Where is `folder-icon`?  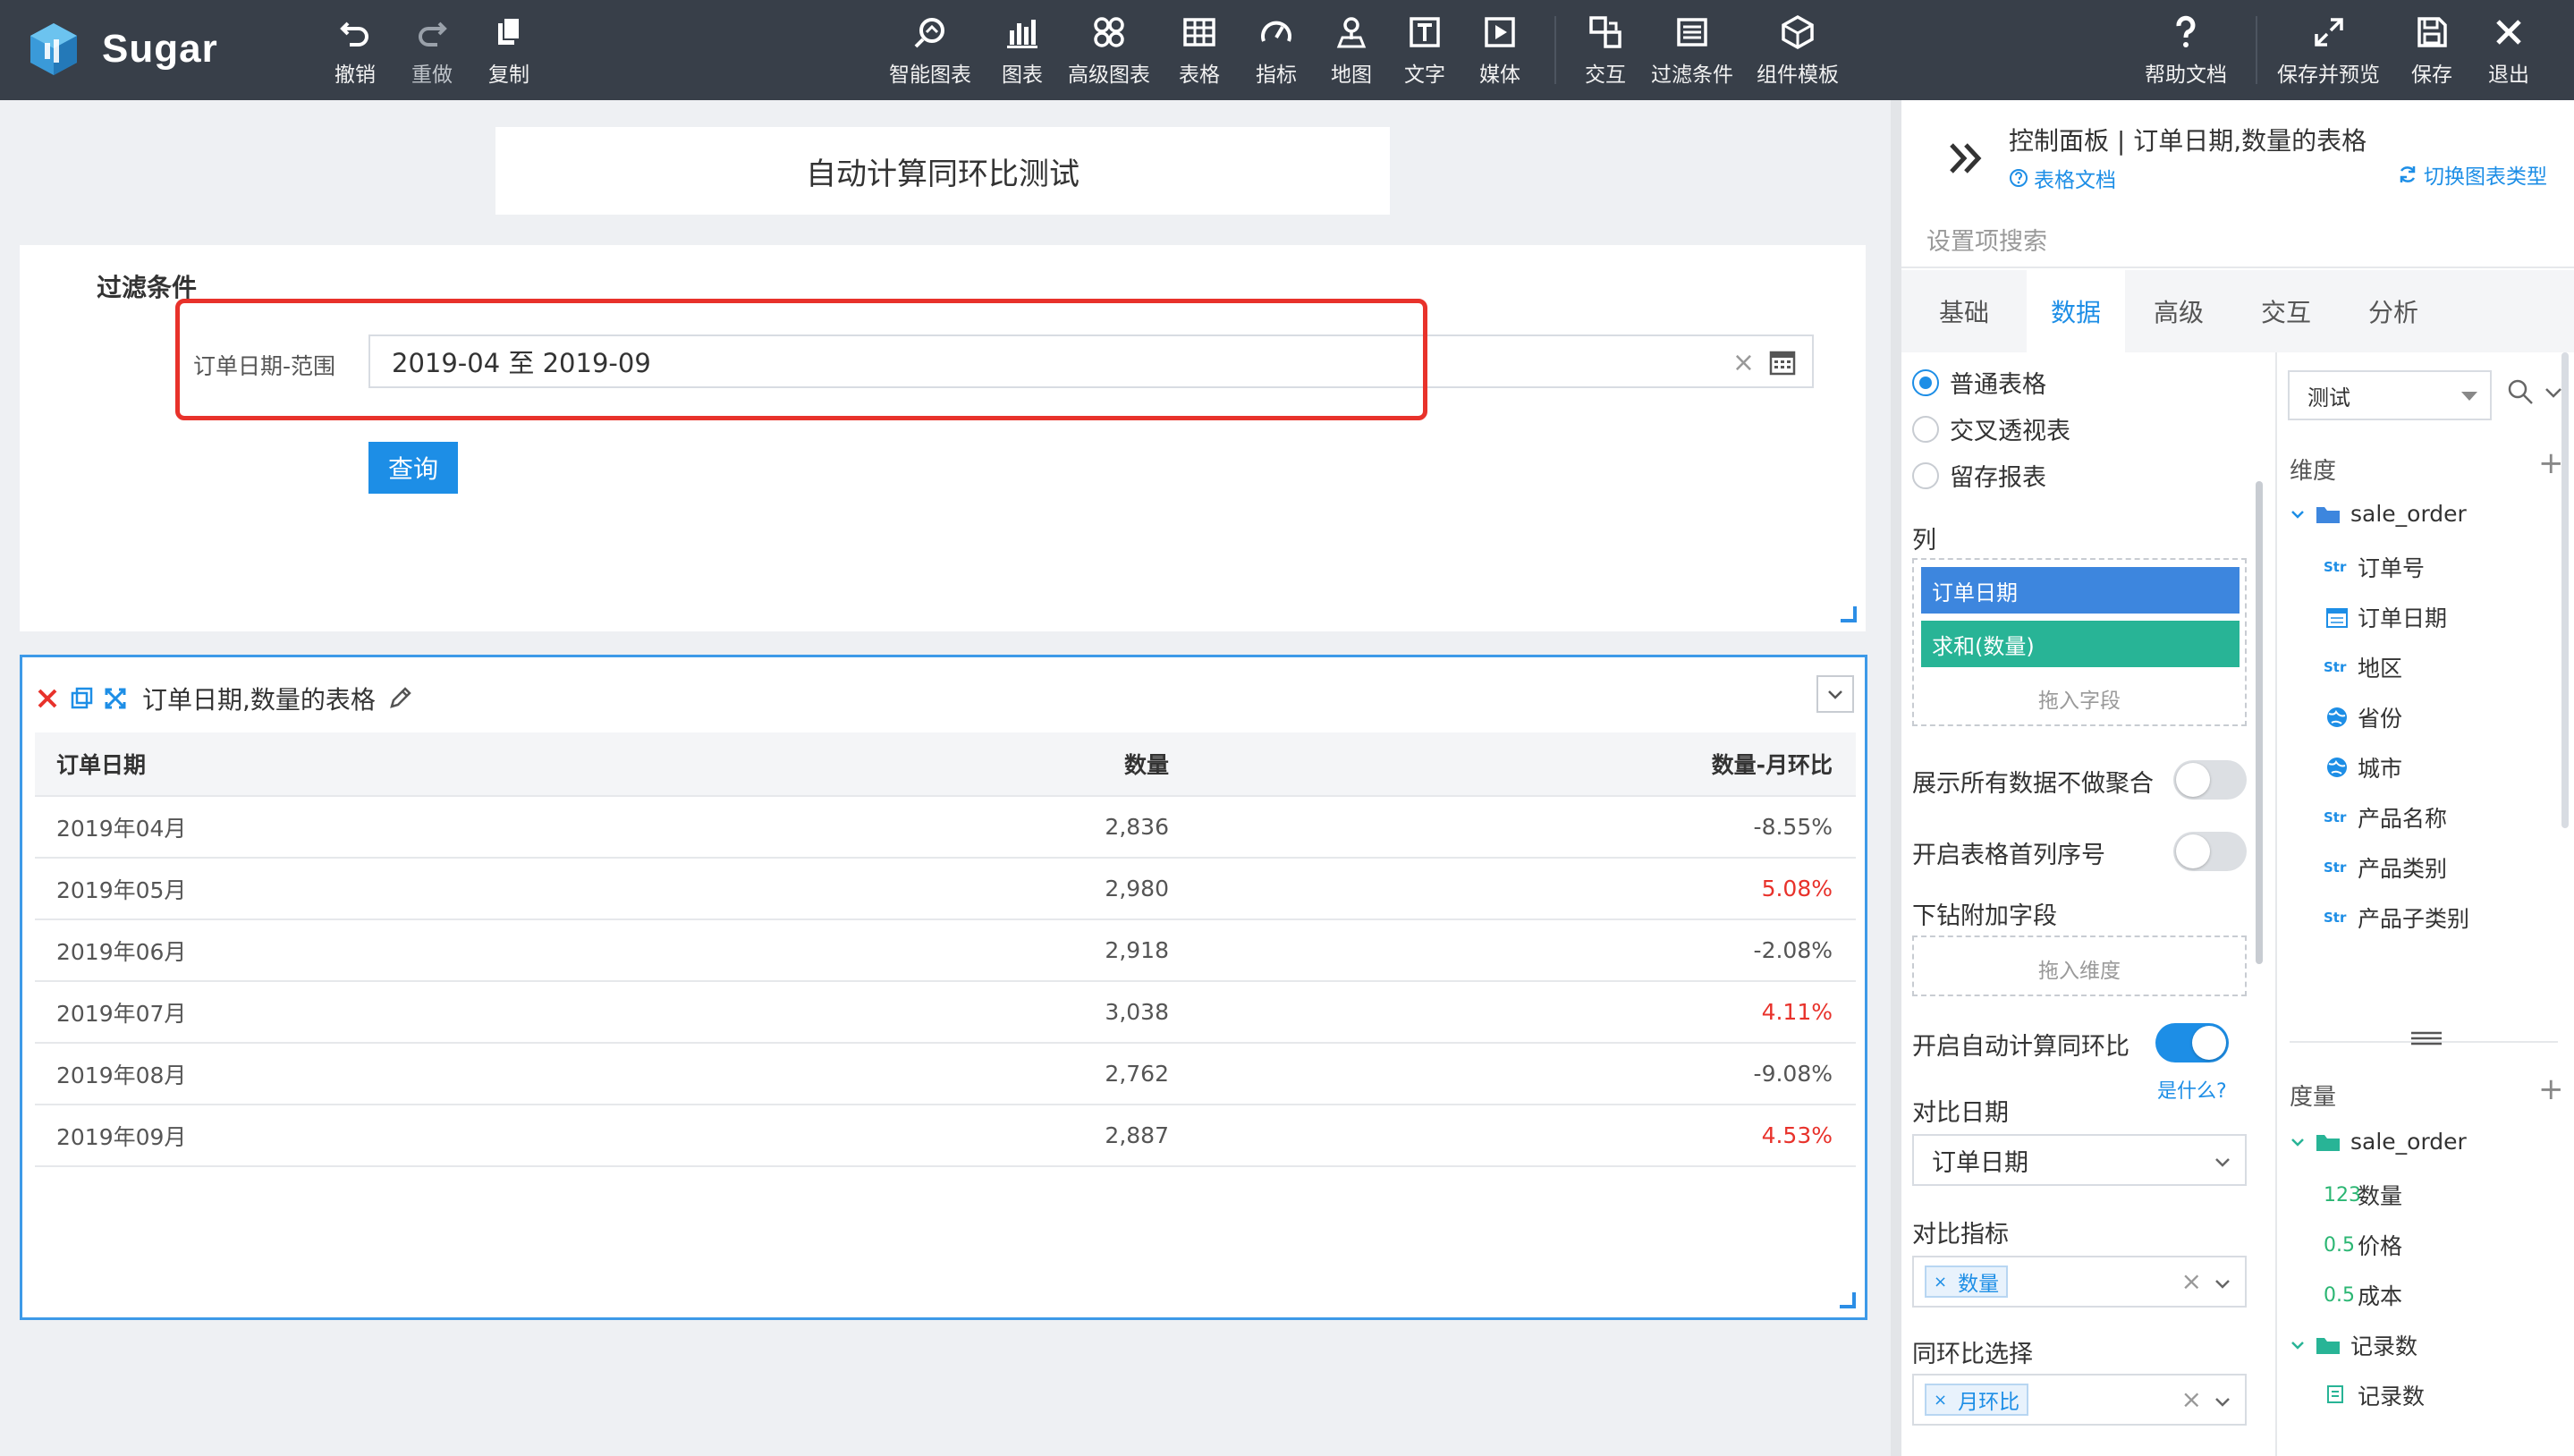 folder-icon is located at coordinates (2328, 514).